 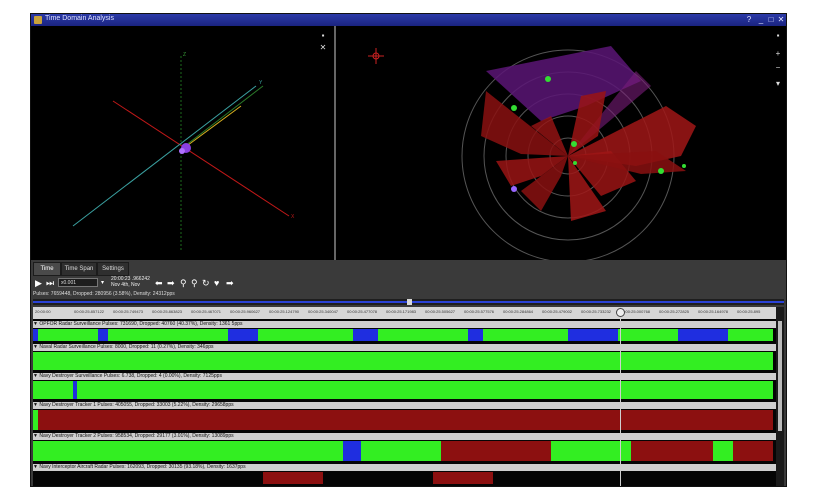 I want to click on tab-settings: Settings, so click(x=113, y=269).